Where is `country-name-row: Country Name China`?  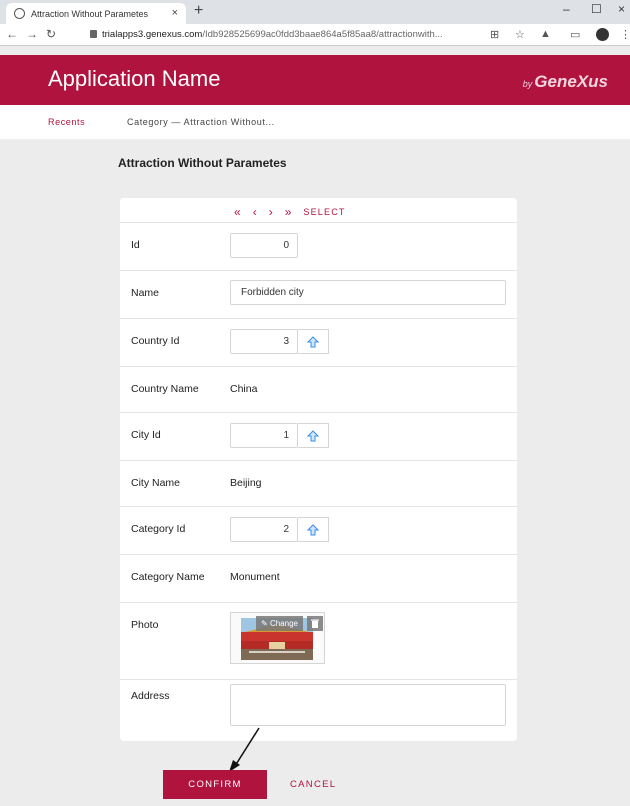 country-name-row: Country Name China is located at coordinates (318, 390).